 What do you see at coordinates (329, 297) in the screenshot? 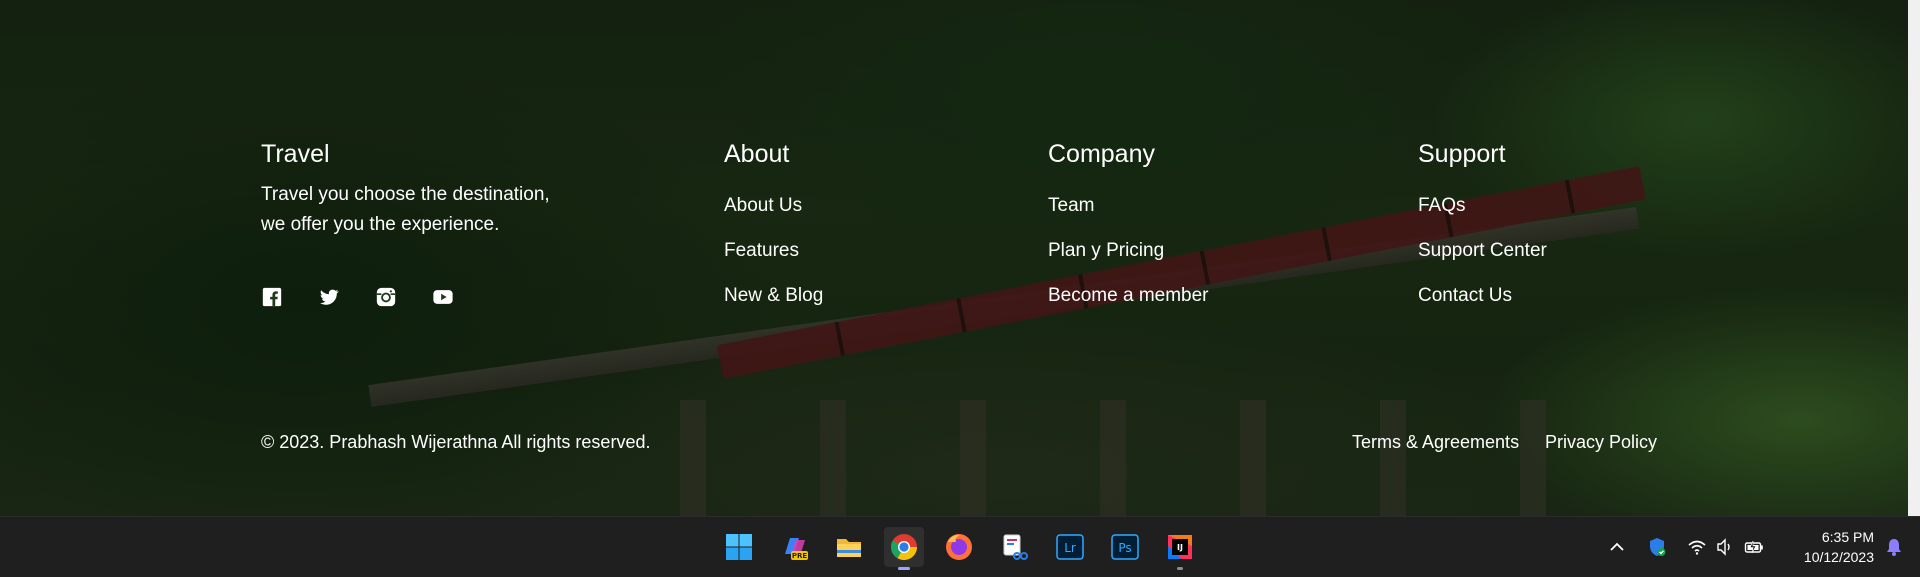
I see `twitter-icon` at bounding box center [329, 297].